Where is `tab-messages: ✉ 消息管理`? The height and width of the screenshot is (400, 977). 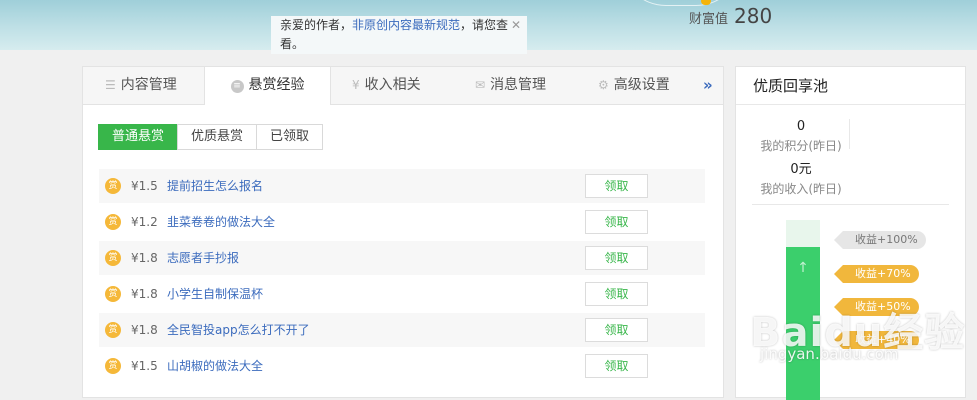 tab-messages: ✉ 消息管理 is located at coordinates (510, 85).